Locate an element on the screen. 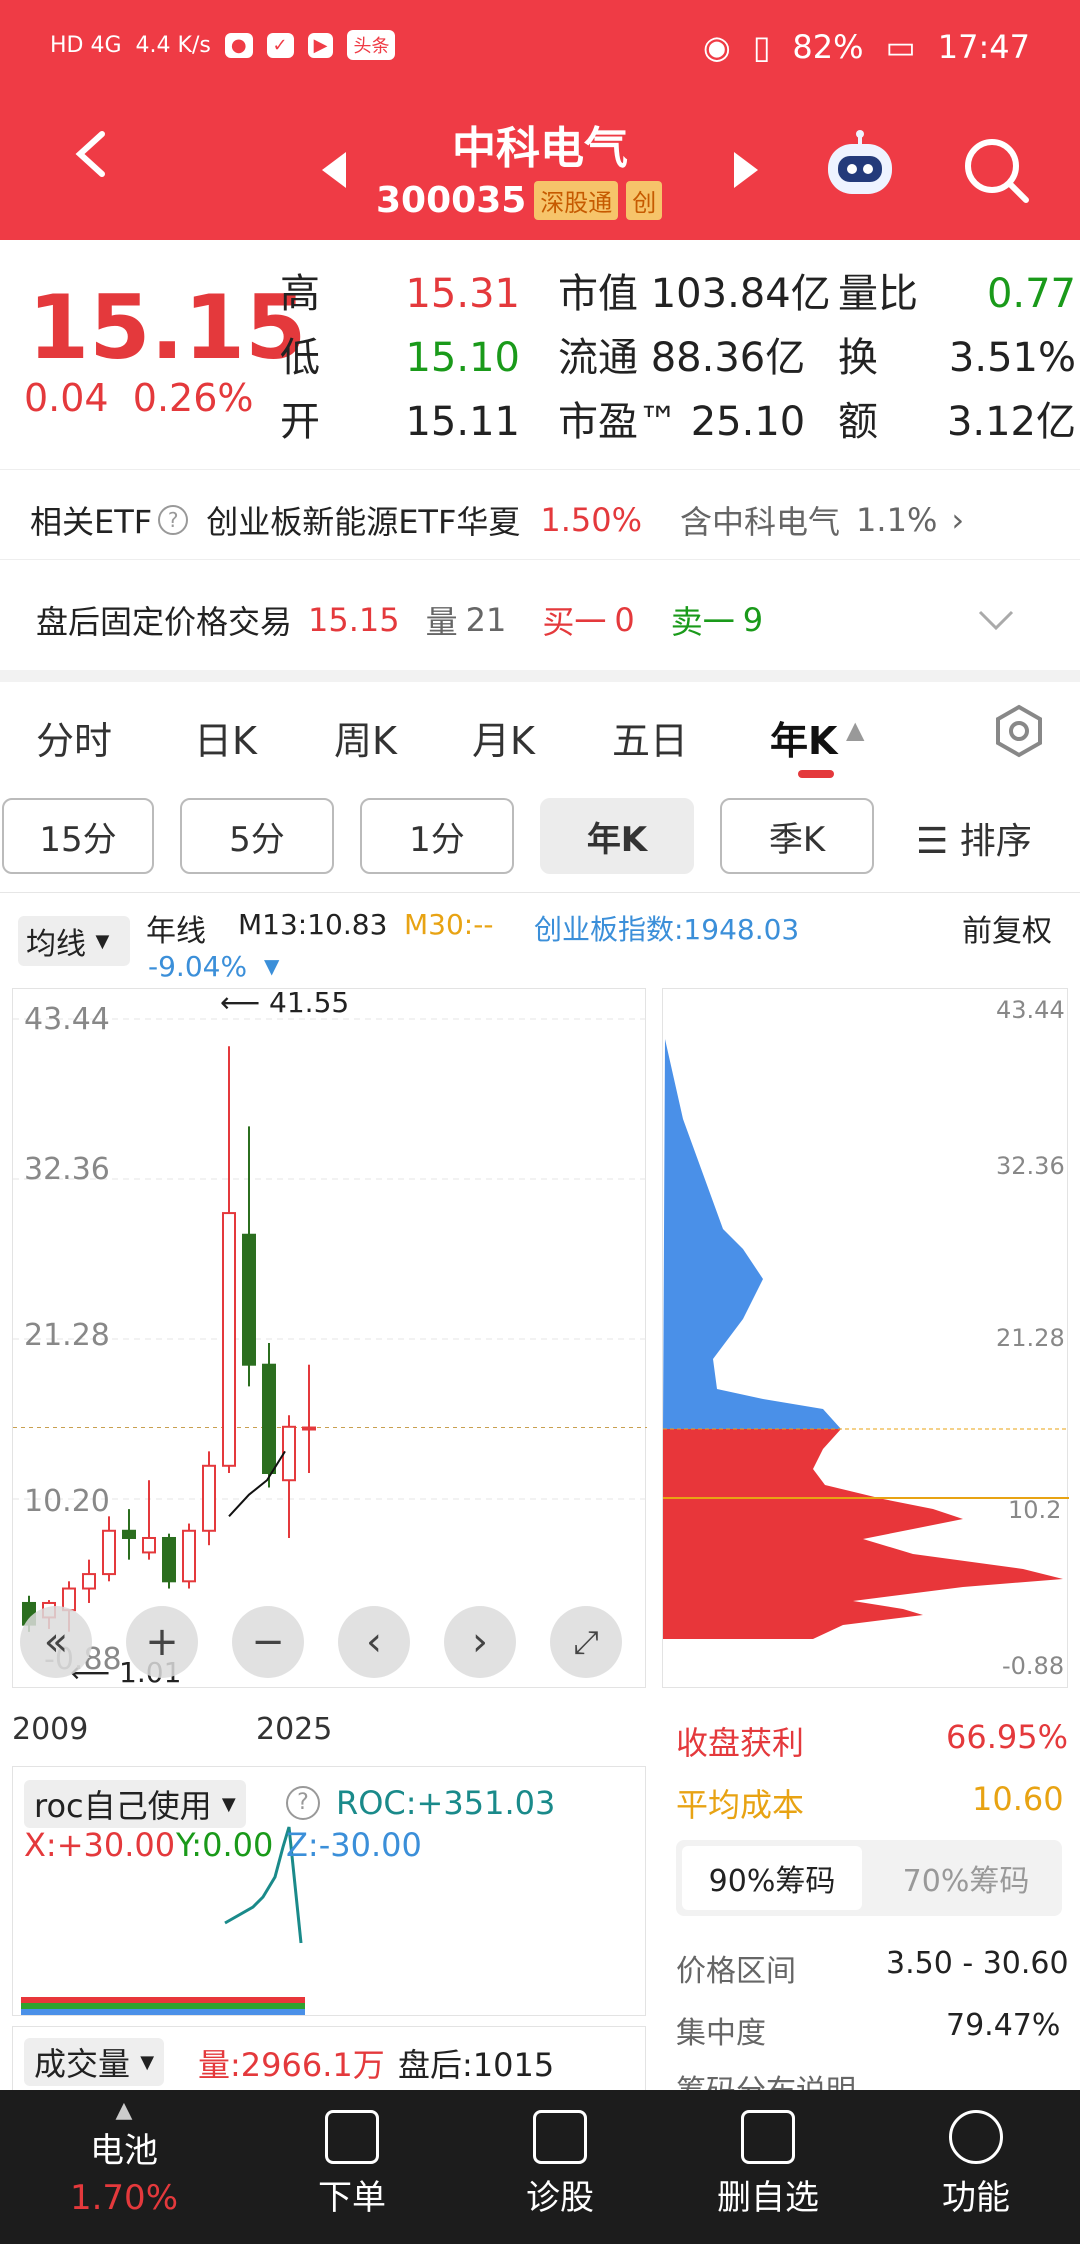 The width and height of the screenshot is (1080, 2244). zoom-in-icon: + is located at coordinates (162, 1642).